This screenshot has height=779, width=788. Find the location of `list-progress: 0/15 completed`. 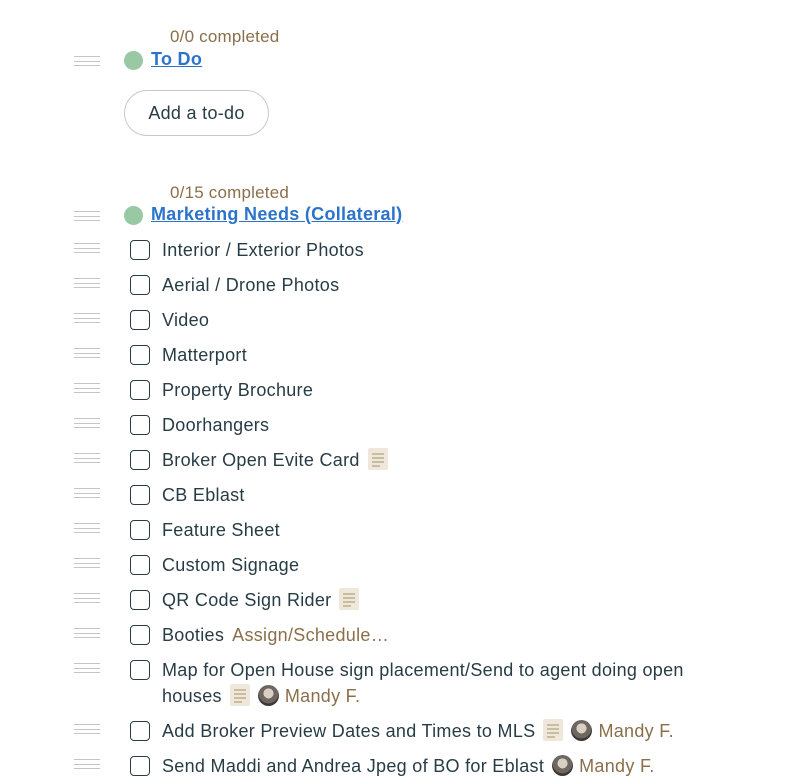

list-progress: 0/15 completed is located at coordinates (230, 192).